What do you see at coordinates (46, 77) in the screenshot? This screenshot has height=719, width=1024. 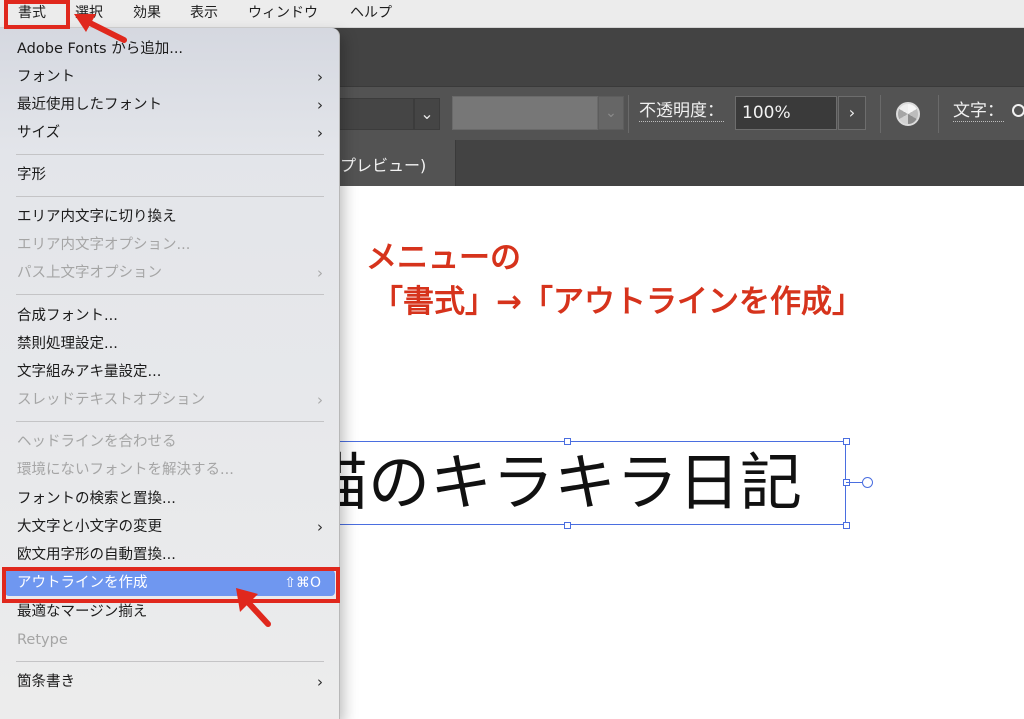 I see `menu-item-label: フォント` at bounding box center [46, 77].